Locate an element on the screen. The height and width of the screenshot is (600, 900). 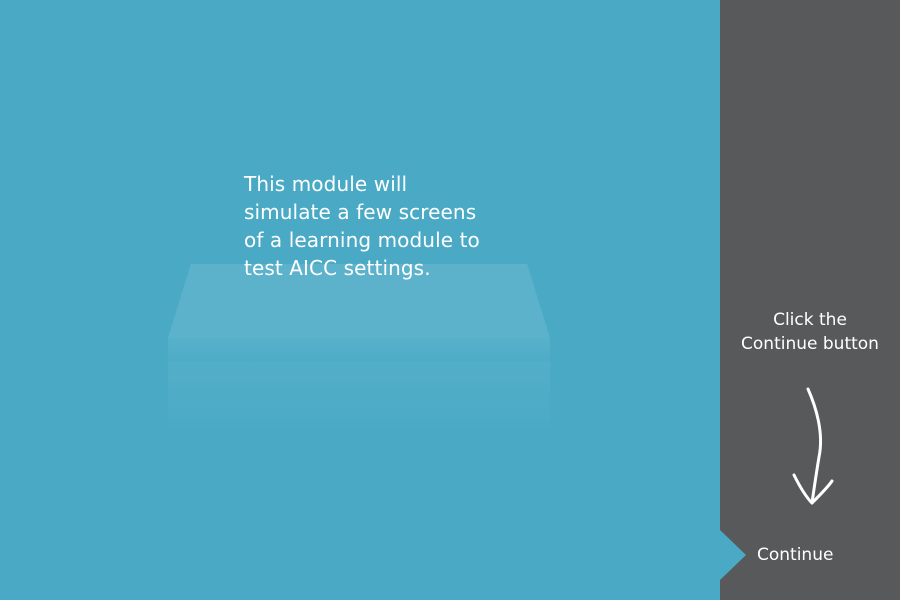
continue-button: Continue is located at coordinates (823, 555).